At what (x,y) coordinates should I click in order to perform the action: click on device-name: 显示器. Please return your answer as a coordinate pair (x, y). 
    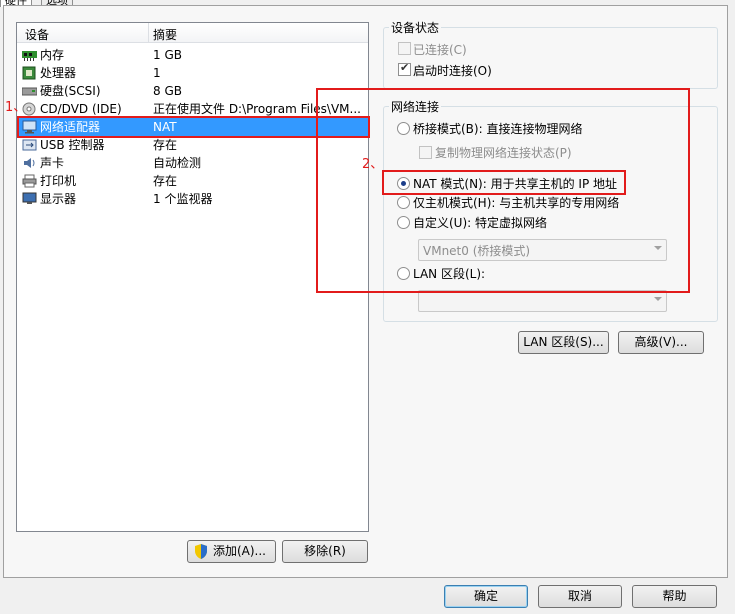
    Looking at the image, I should click on (58, 199).